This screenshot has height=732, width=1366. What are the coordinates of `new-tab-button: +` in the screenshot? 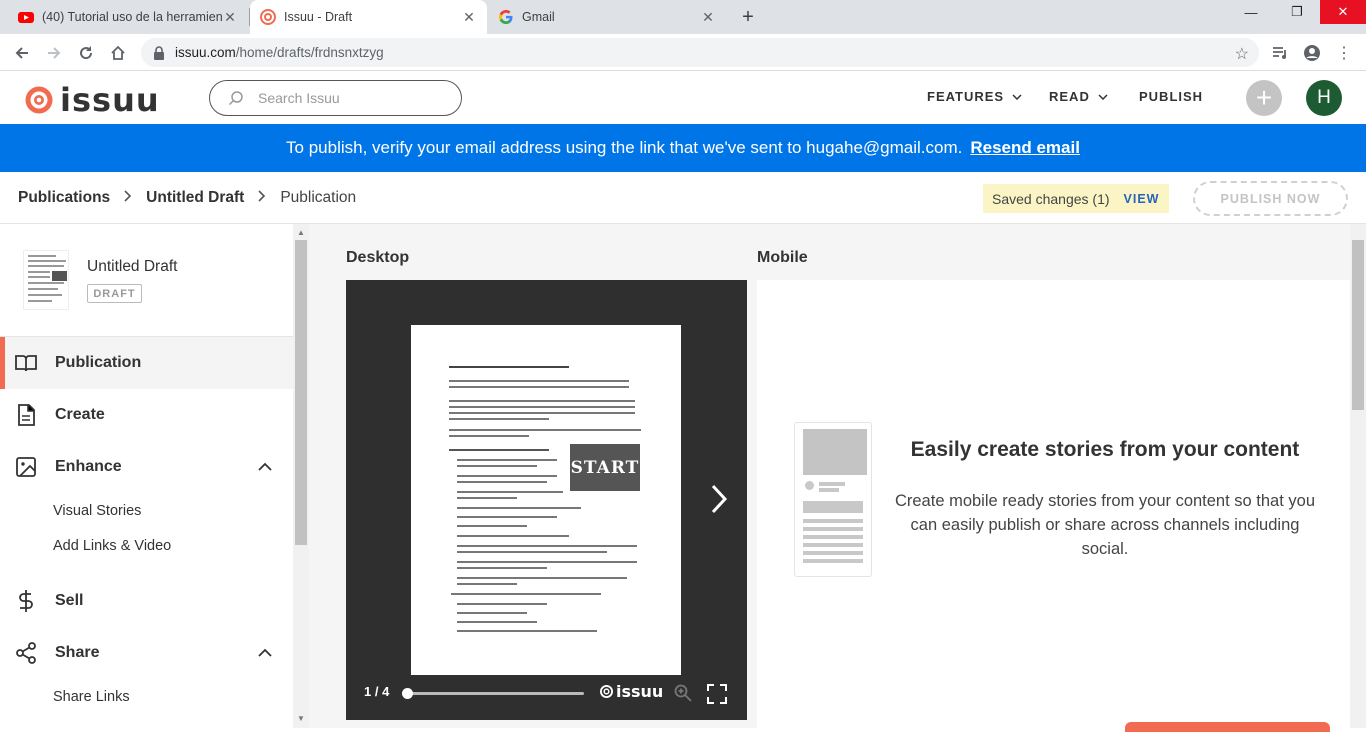 It's located at (748, 17).